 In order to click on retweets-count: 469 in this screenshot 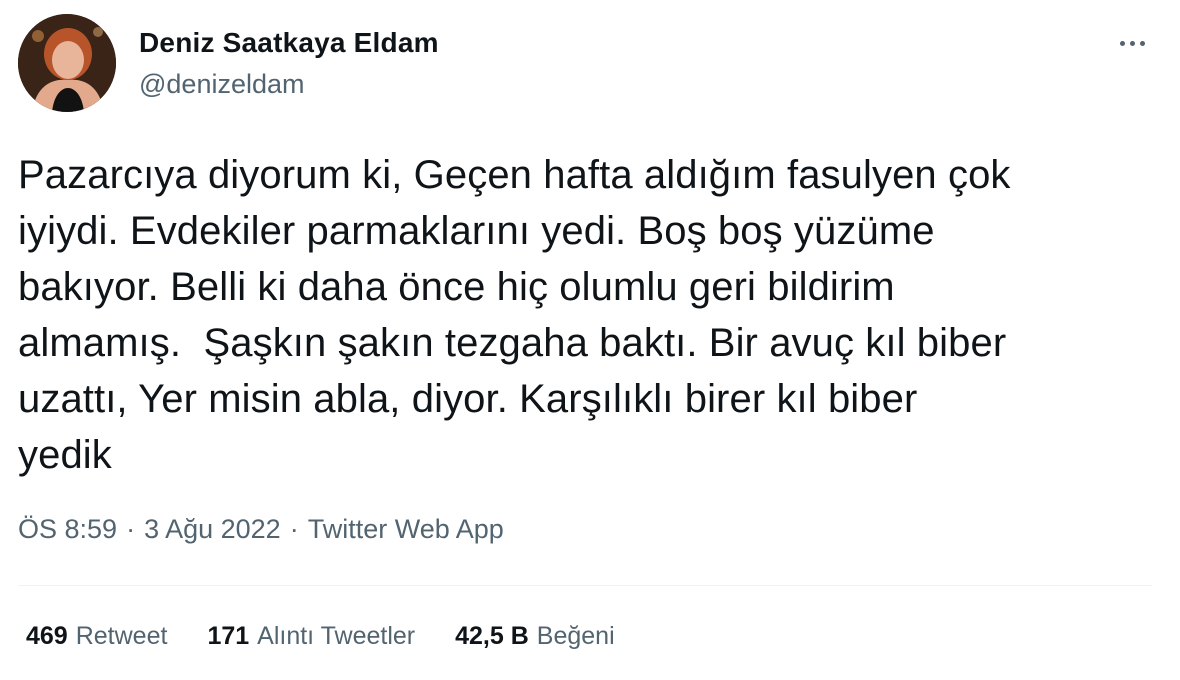, I will do `click(47, 636)`.